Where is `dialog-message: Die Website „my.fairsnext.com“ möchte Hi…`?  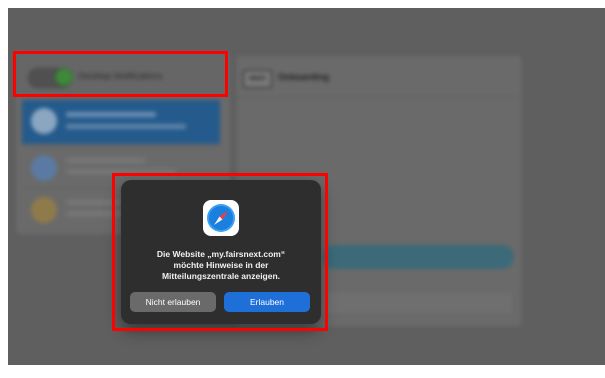
dialog-message: Die Website „my.fairsnext.com“ möchte Hi… is located at coordinates (221, 265).